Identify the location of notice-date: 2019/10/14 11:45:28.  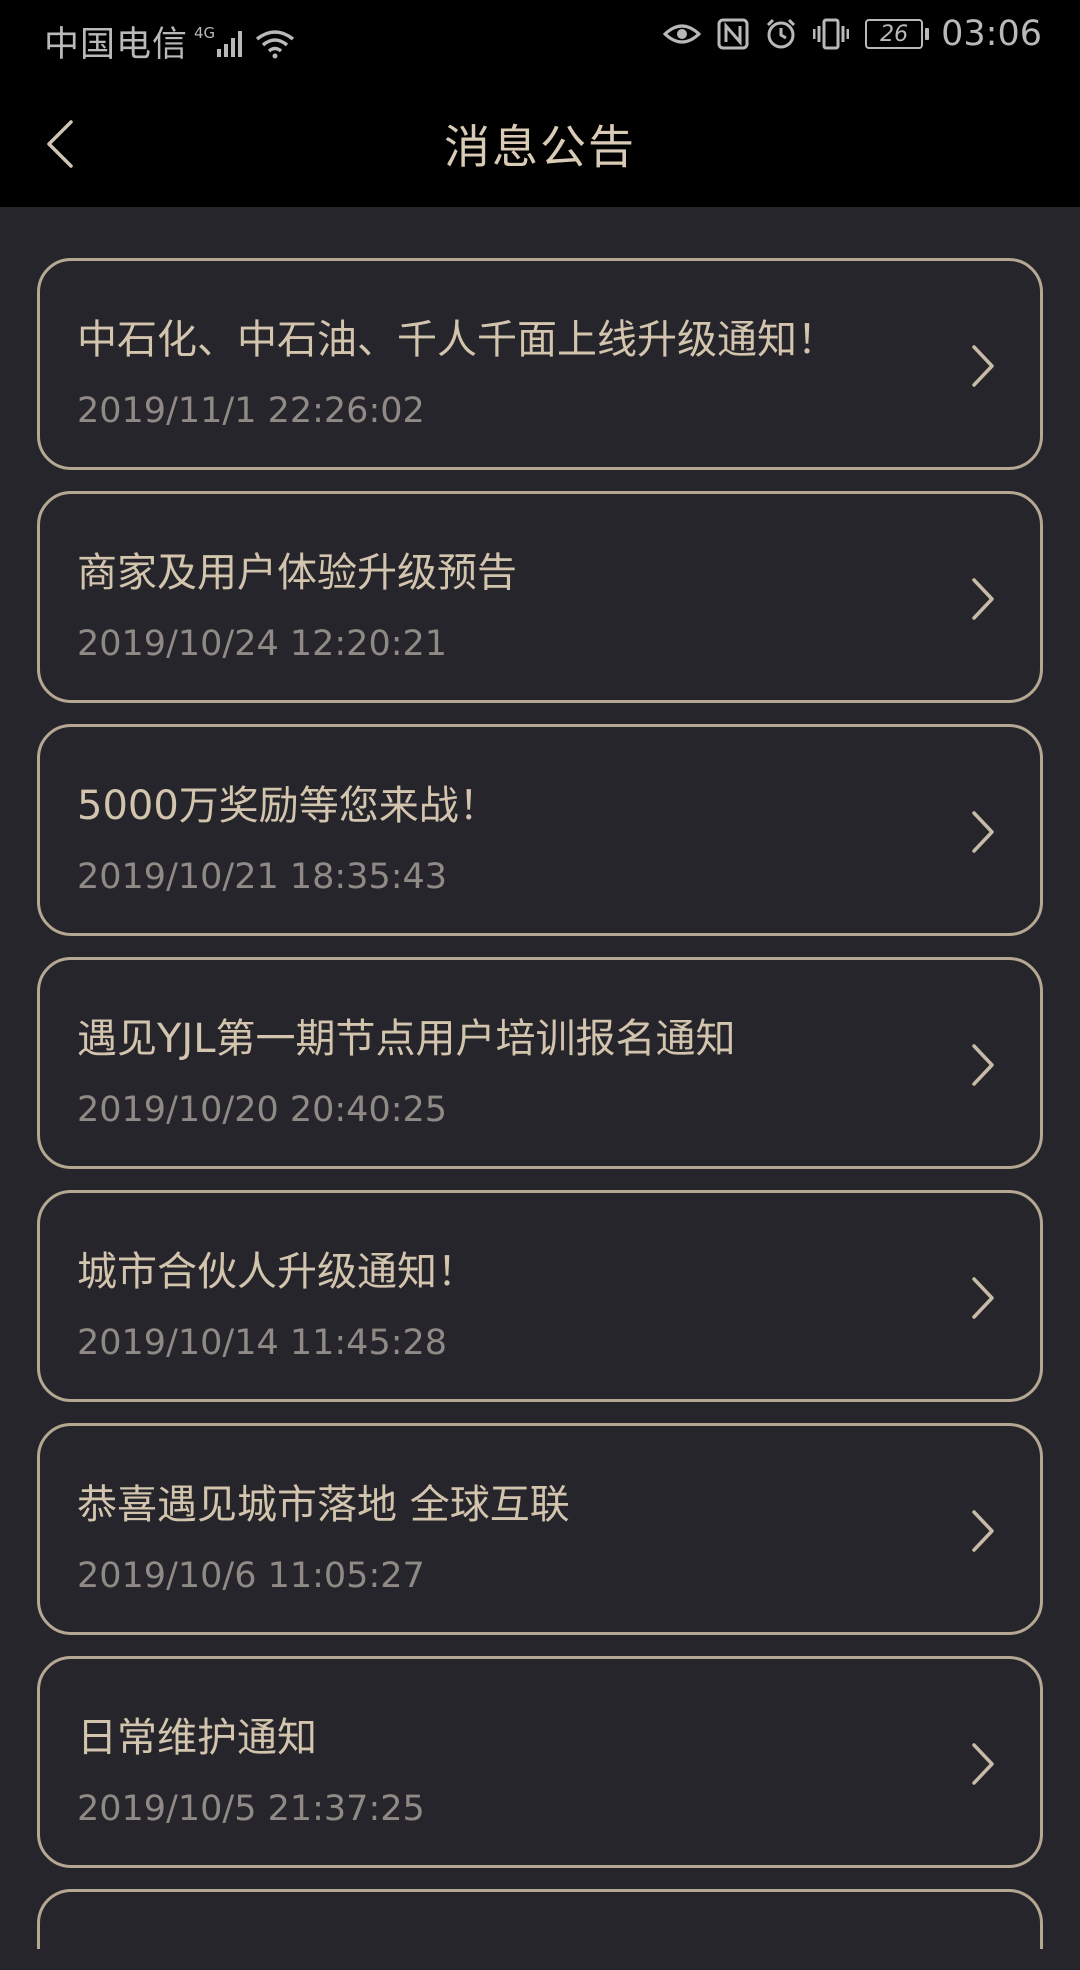
(262, 1343).